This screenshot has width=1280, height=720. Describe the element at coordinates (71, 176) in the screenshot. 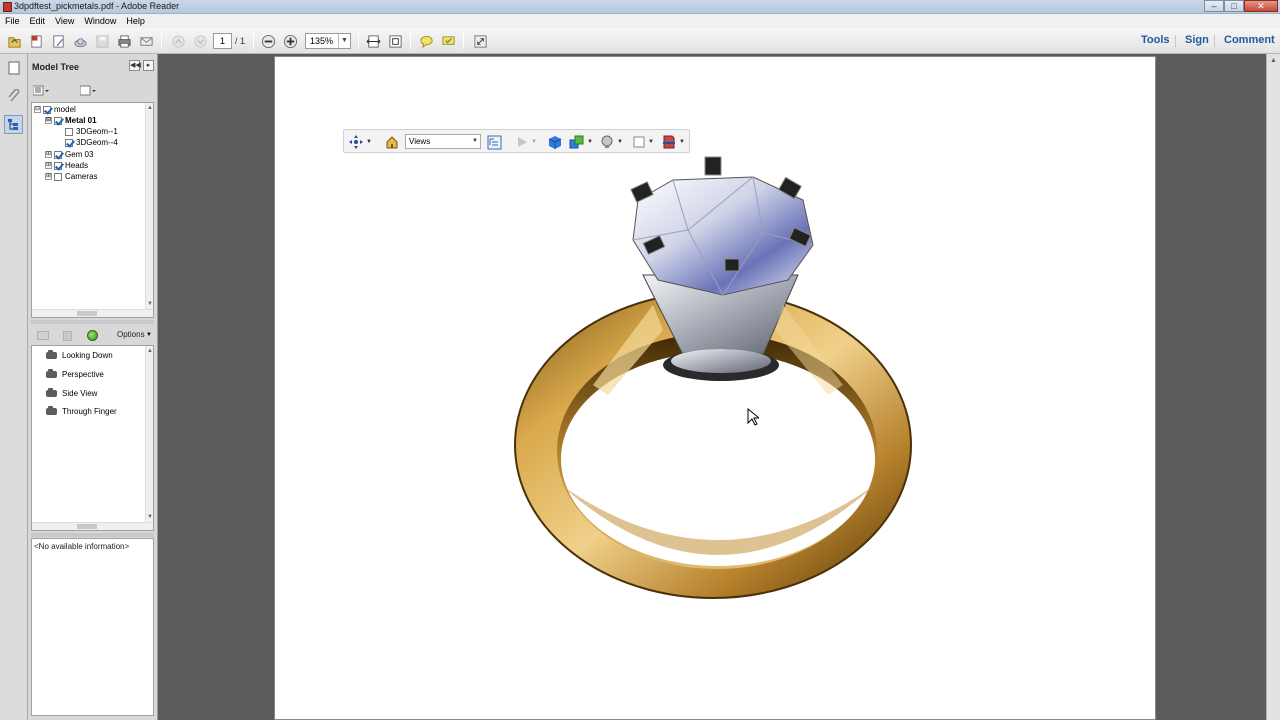

I see `tree-node-cameras: ⊞ Cameras` at that location.